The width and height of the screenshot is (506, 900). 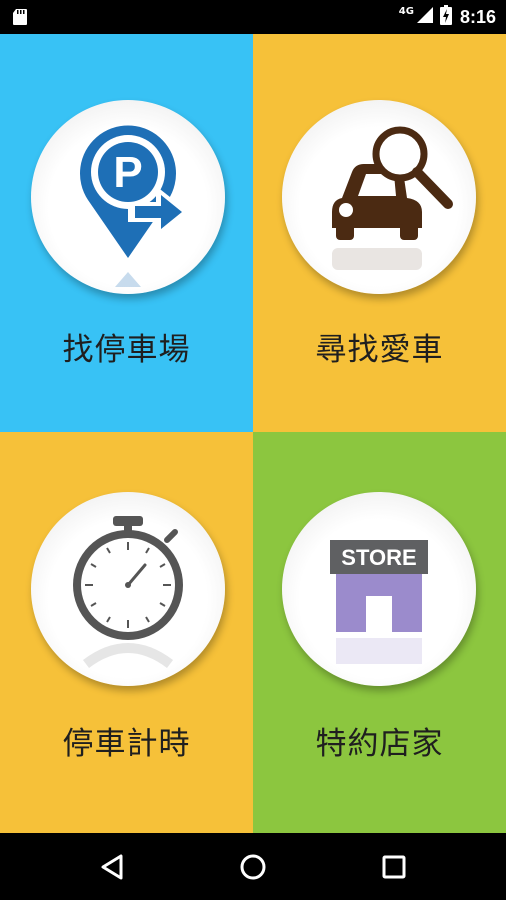 I want to click on back-icon, so click(x=113, y=867).